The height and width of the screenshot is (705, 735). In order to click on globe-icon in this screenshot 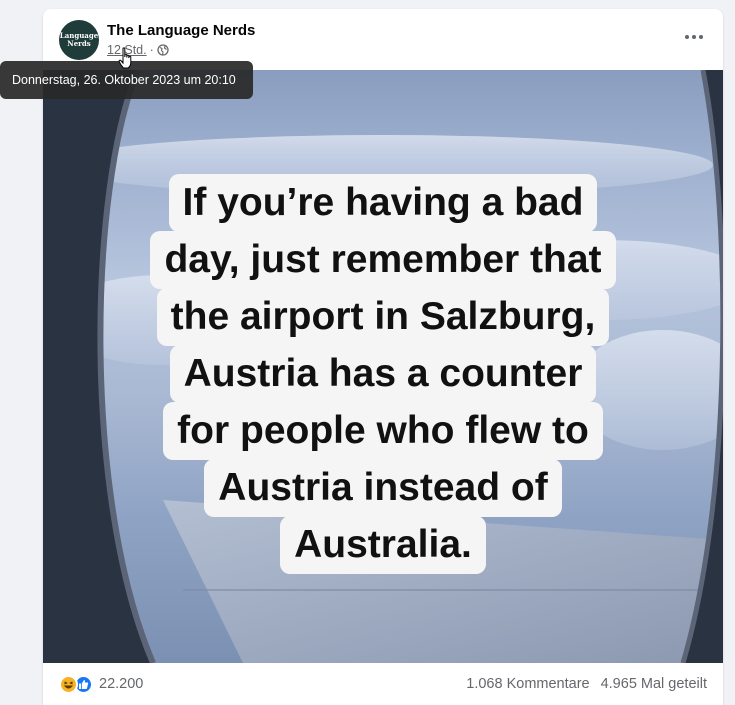, I will do `click(163, 50)`.